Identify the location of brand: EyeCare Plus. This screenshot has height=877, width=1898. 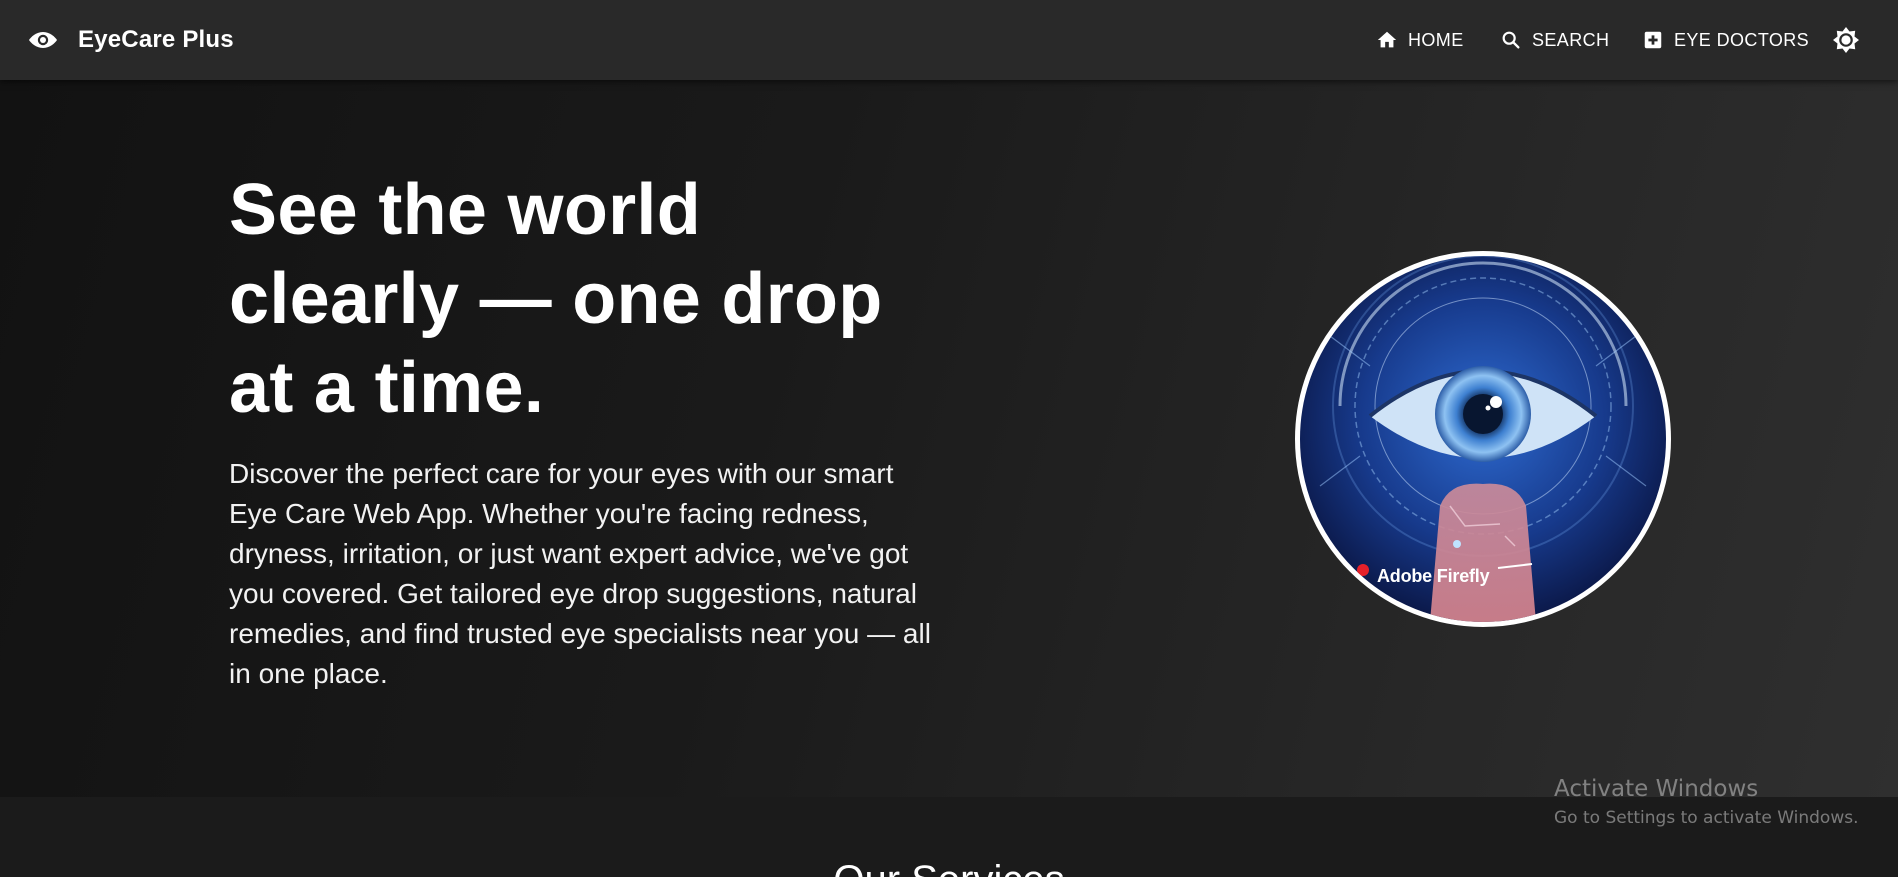
(131, 40).